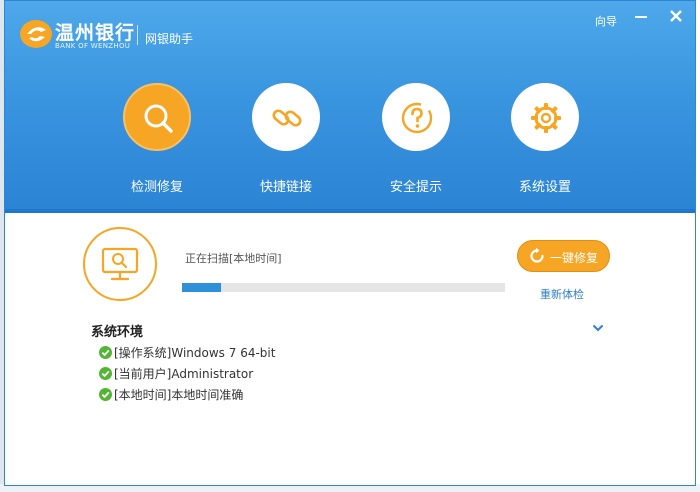  I want to click on nav-circle-quick-links, so click(286, 117).